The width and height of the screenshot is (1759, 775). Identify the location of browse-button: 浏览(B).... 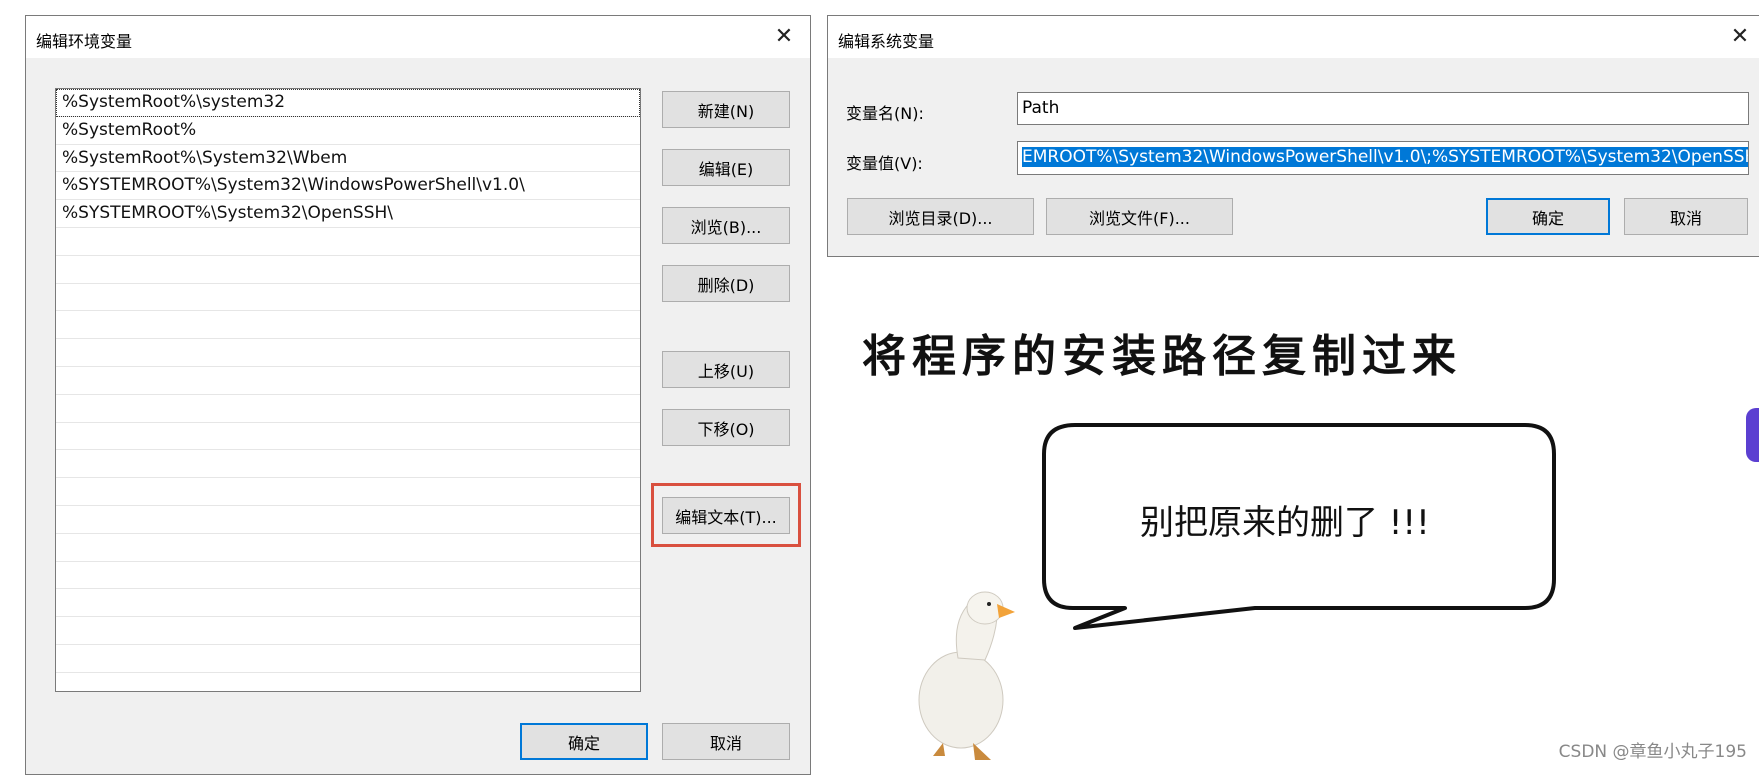
(726, 225).